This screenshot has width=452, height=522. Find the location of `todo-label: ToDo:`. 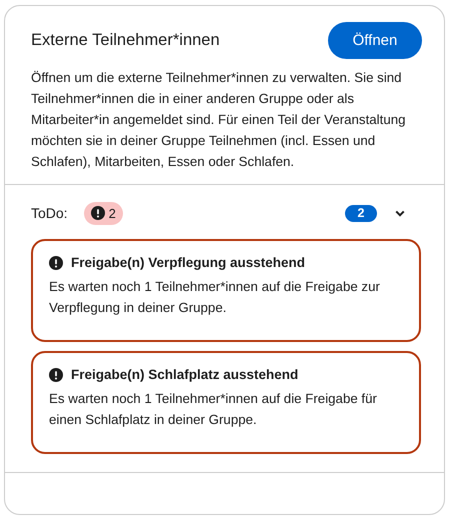

todo-label: ToDo: is located at coordinates (49, 213).